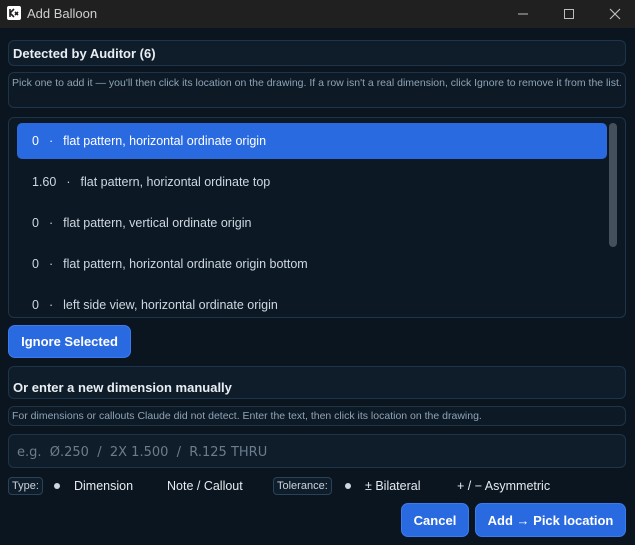 This screenshot has width=635, height=545. What do you see at coordinates (317, 382) in the screenshot?
I see `manual-header: Or enter a new dimension manually` at bounding box center [317, 382].